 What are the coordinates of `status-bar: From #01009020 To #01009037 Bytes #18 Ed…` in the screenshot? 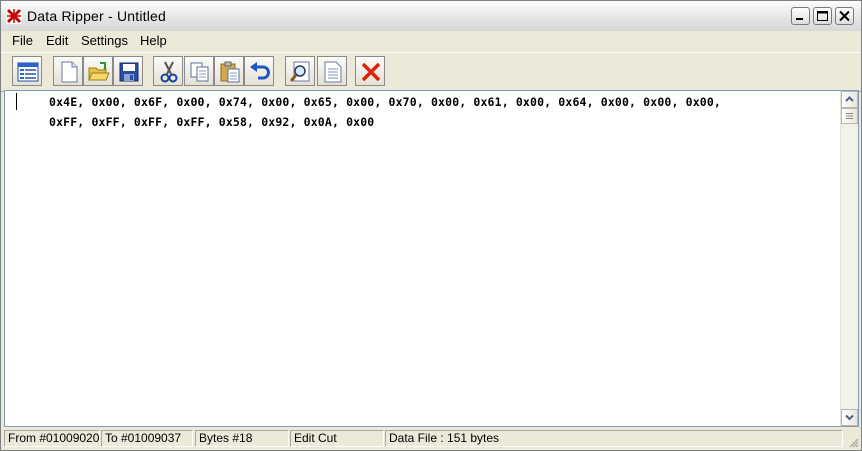 It's located at (431, 439).